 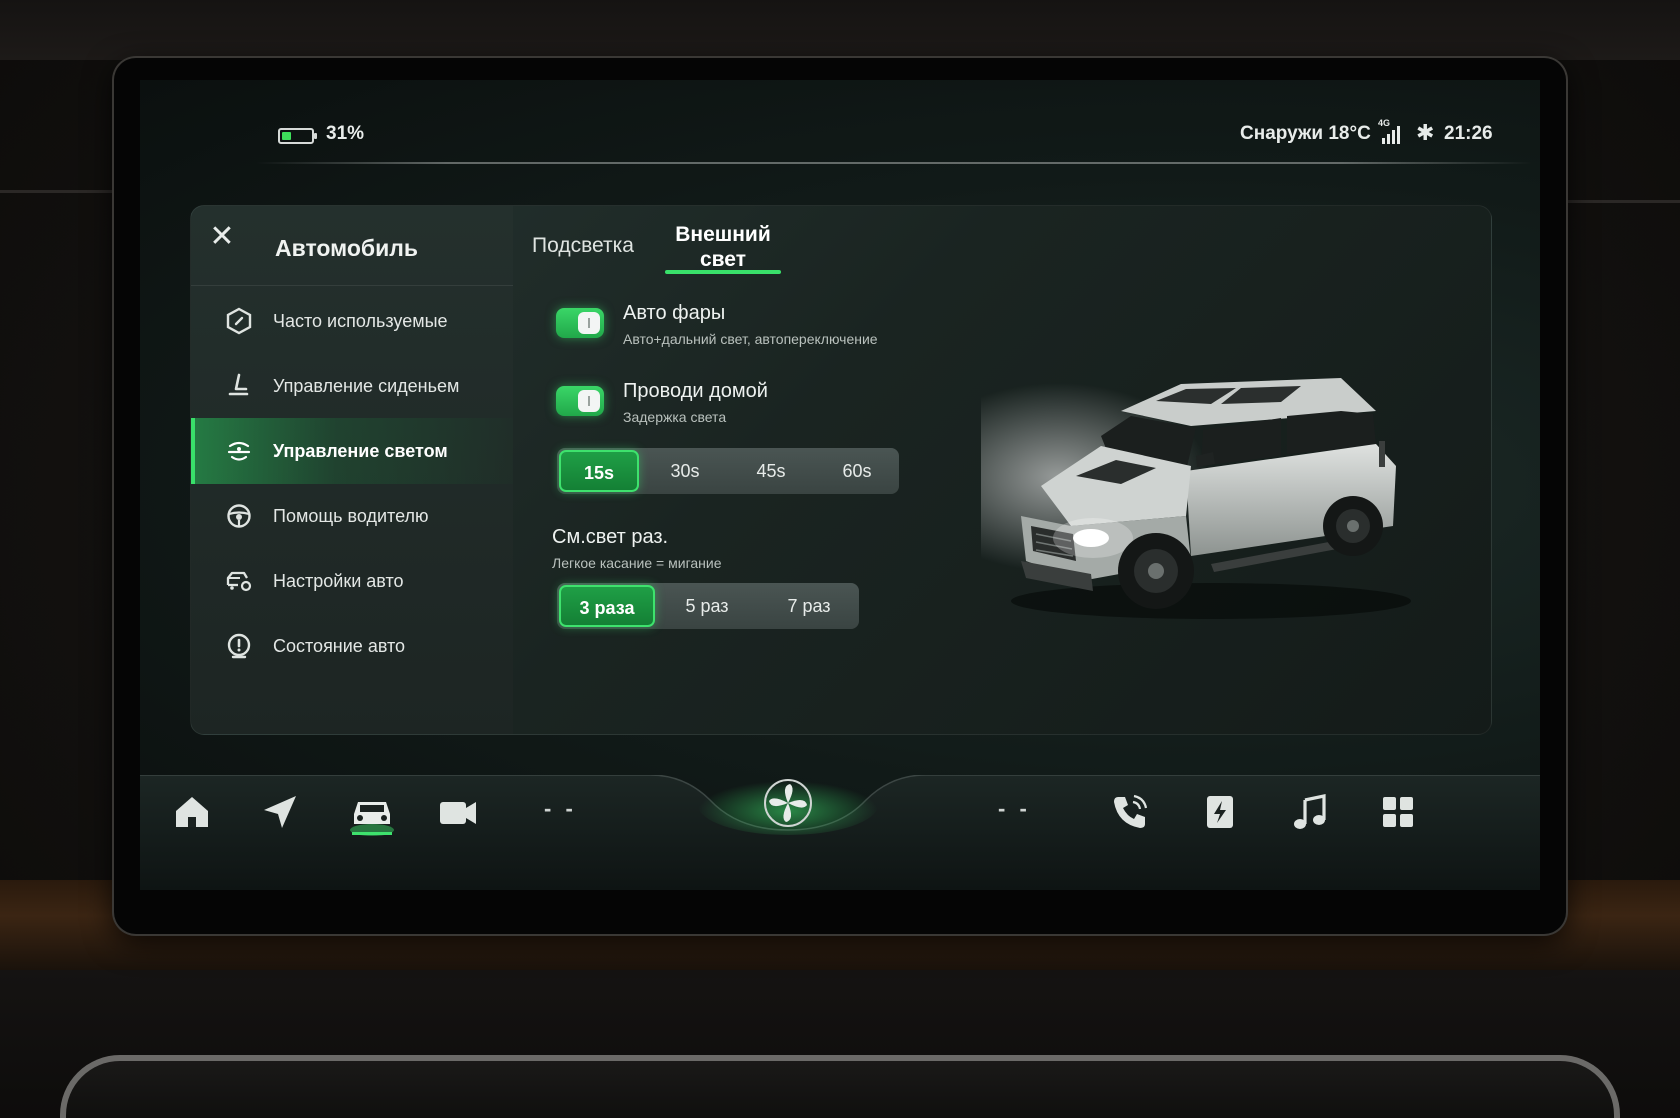 I want to click on flash-count-selector: 3 раза 5 раз 7 раз, so click(x=708, y=606).